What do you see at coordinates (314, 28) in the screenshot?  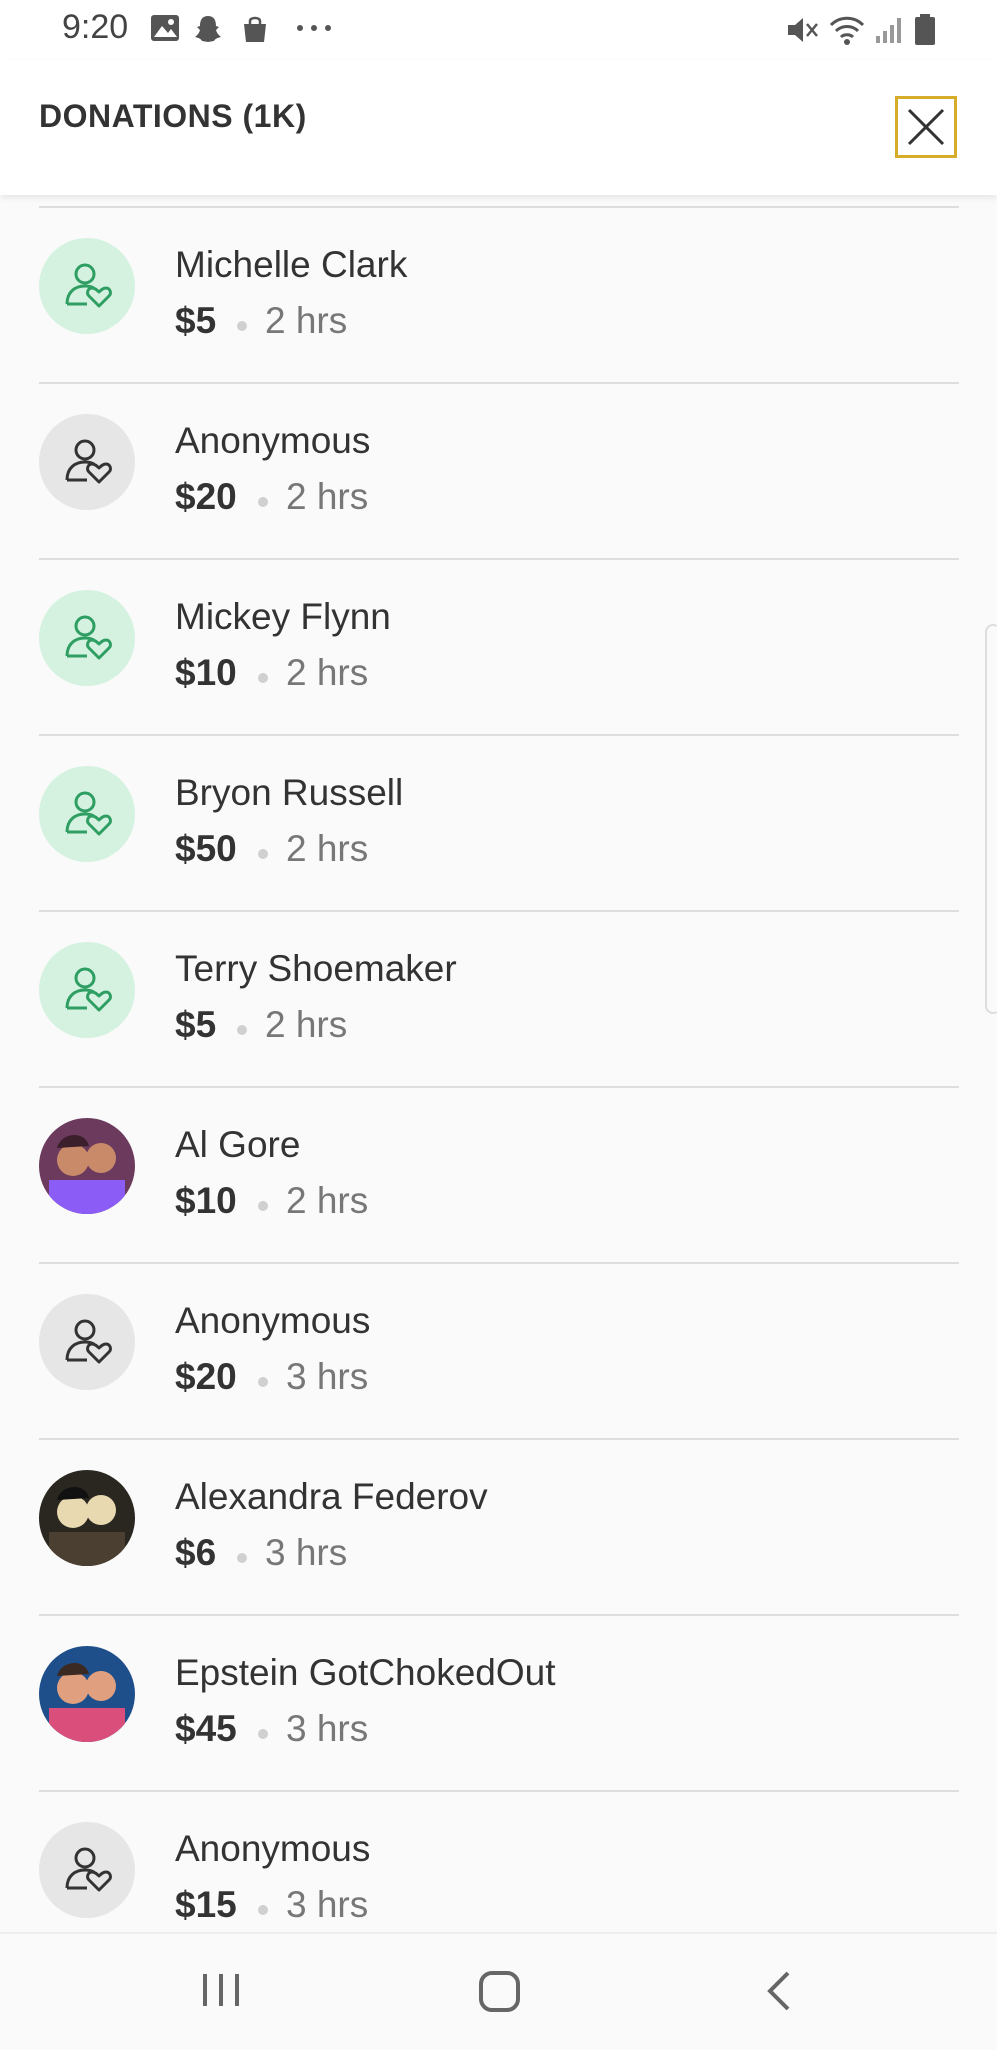 I see `more-icon` at bounding box center [314, 28].